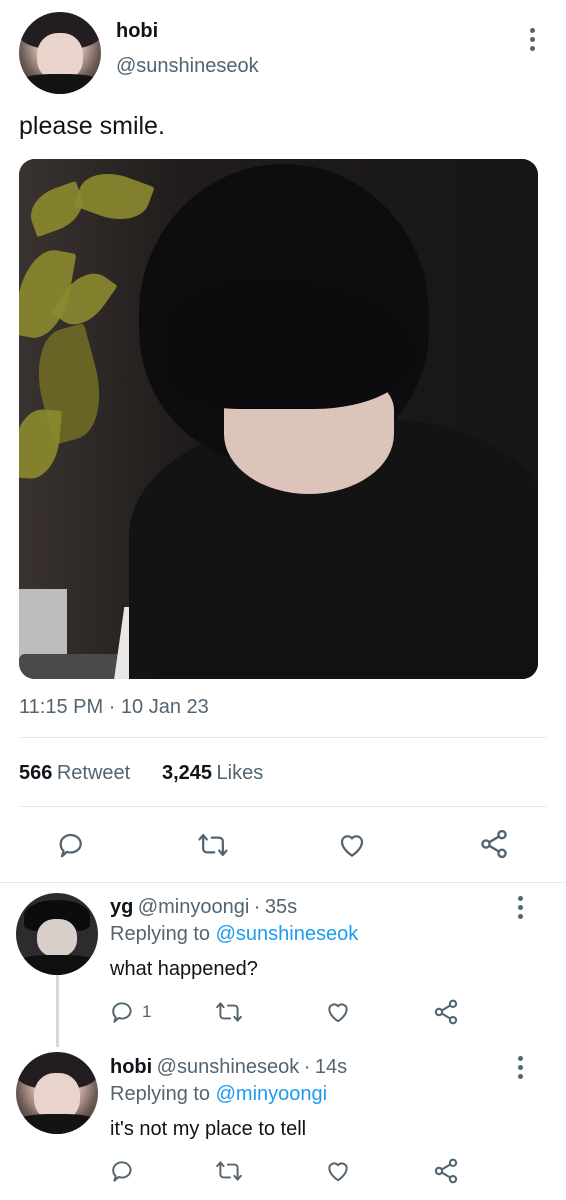 The image size is (566, 1200). I want to click on reply-header: yg @minyoongi · 35s, so click(203, 907).